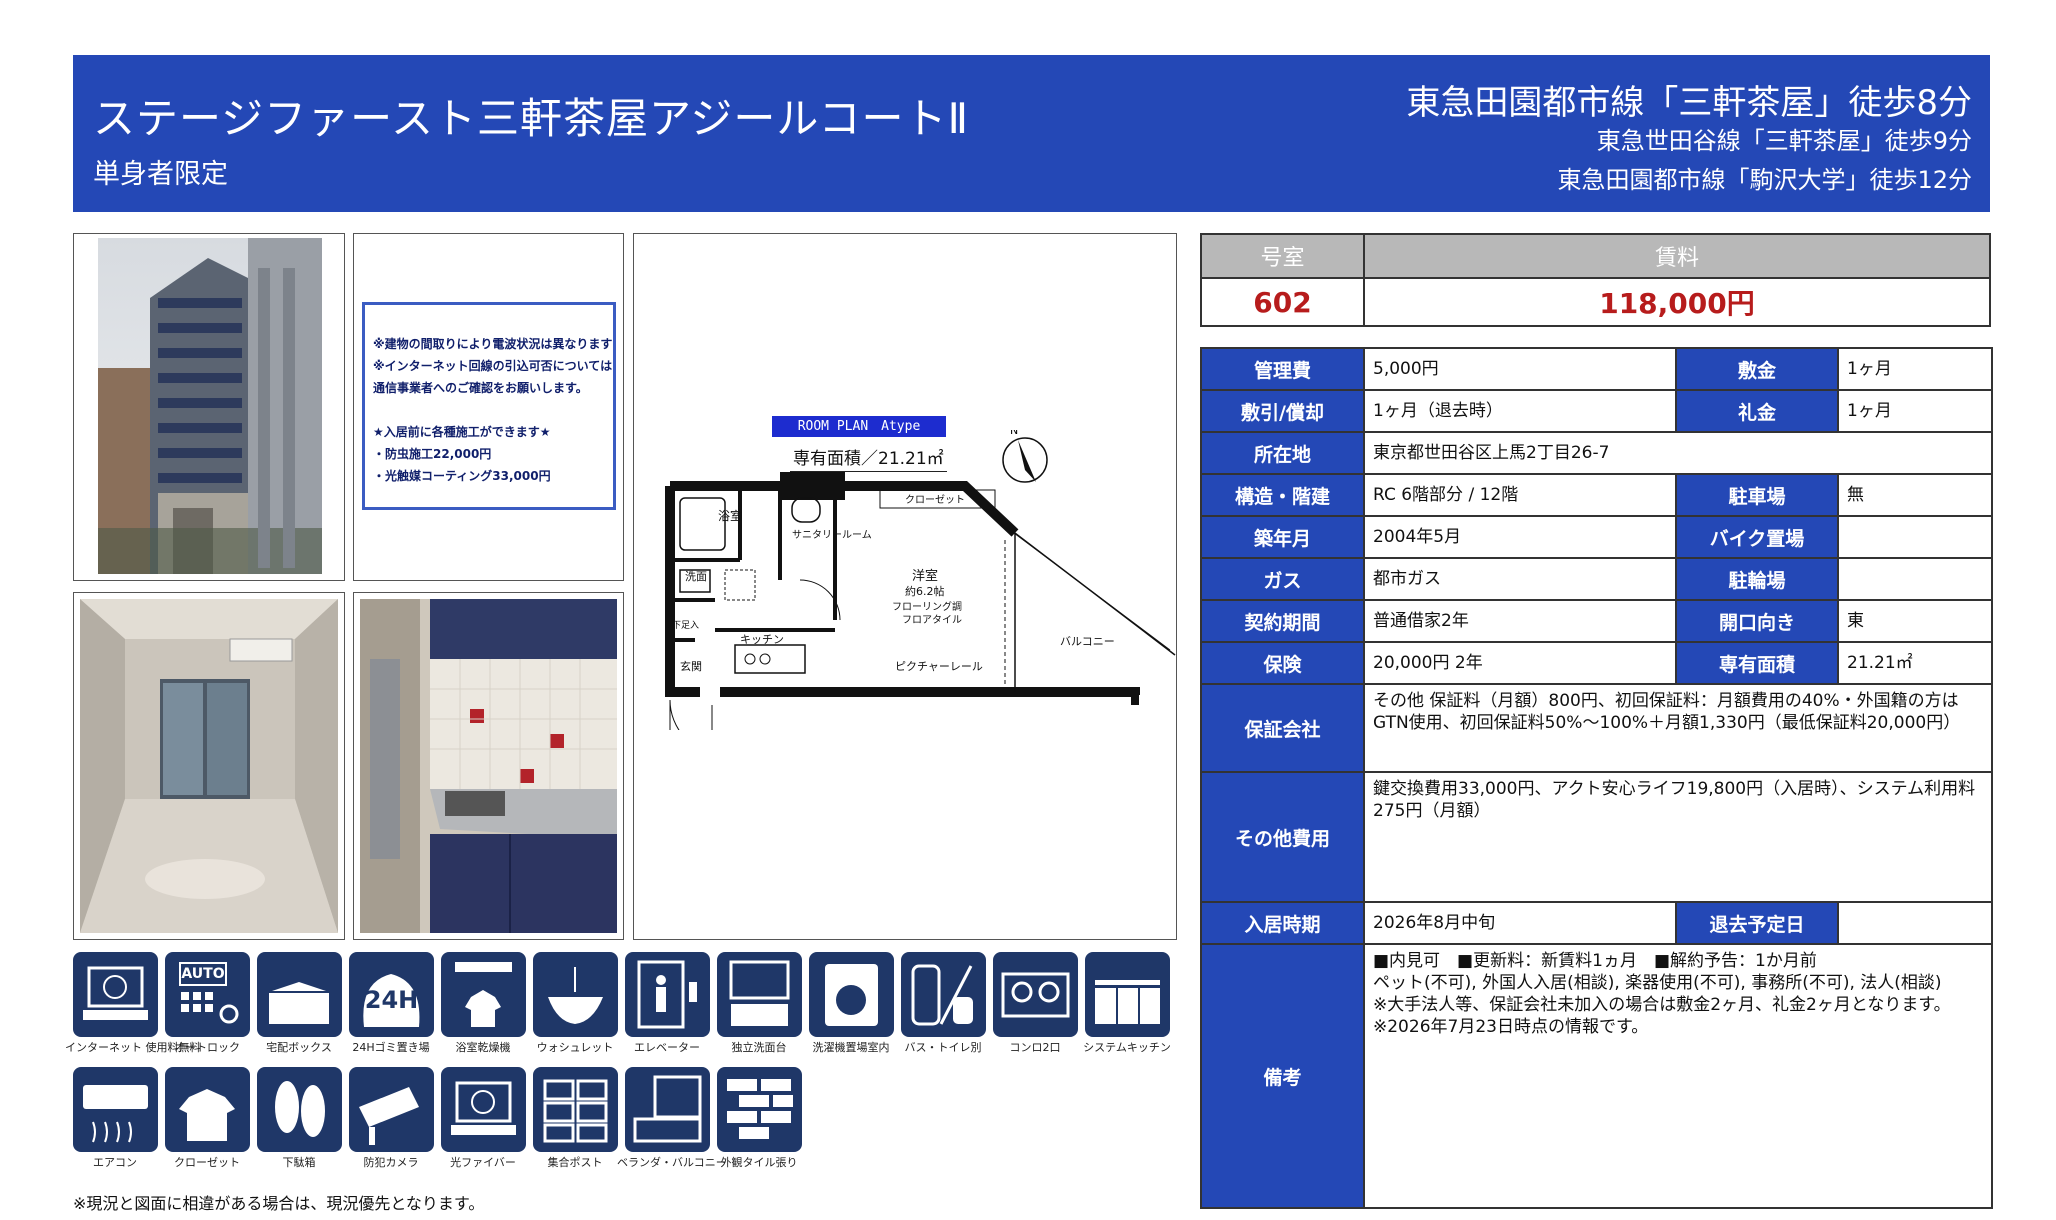 The width and height of the screenshot is (2056, 1220). Describe the element at coordinates (1035, 994) in the screenshot. I see `stove-icon` at that location.